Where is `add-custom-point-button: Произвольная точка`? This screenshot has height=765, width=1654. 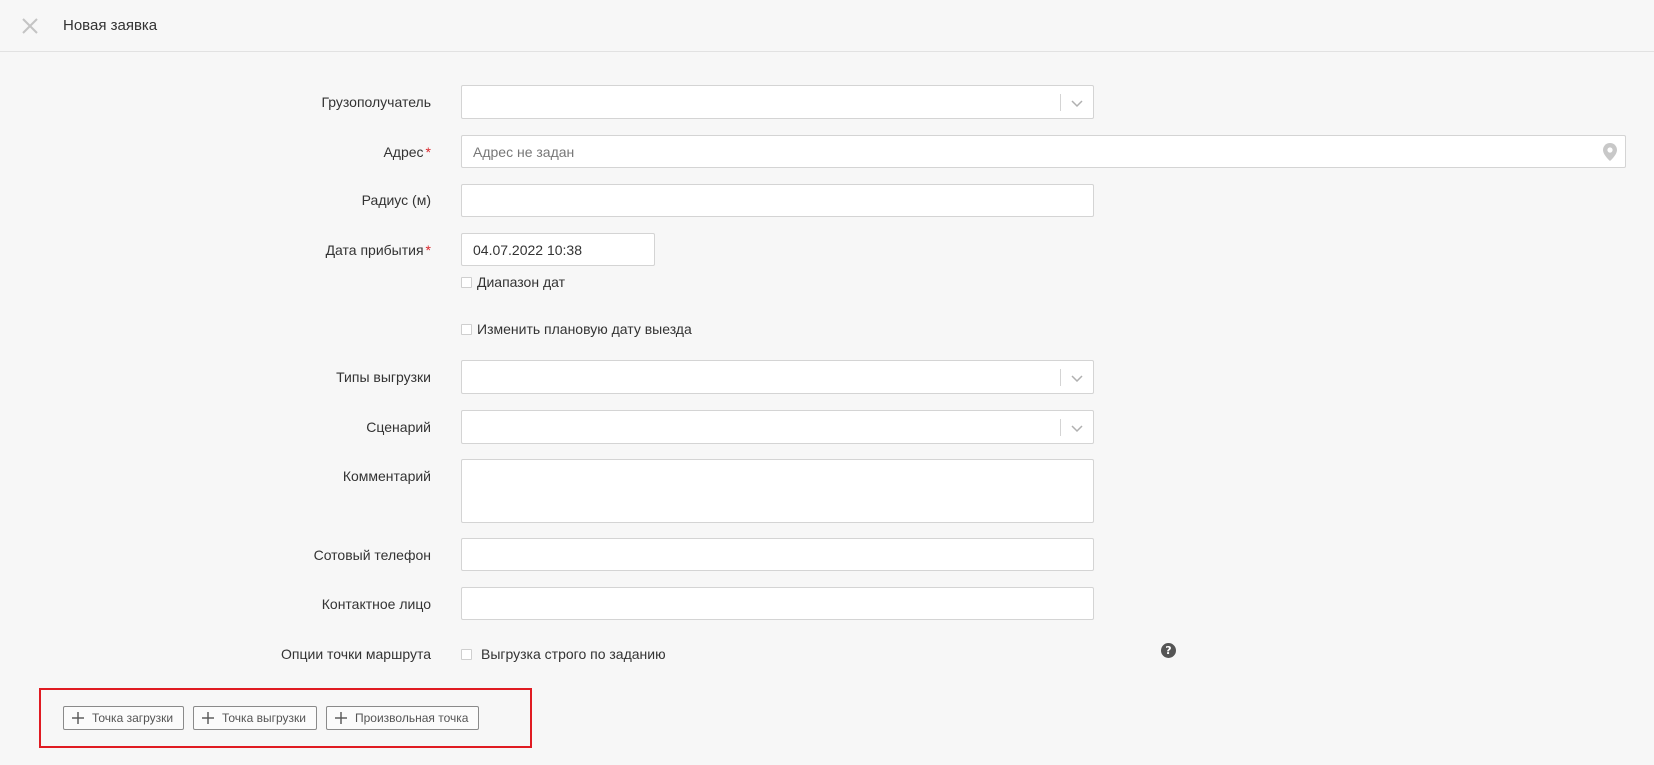
add-custom-point-button: Произвольная точка is located at coordinates (403, 718).